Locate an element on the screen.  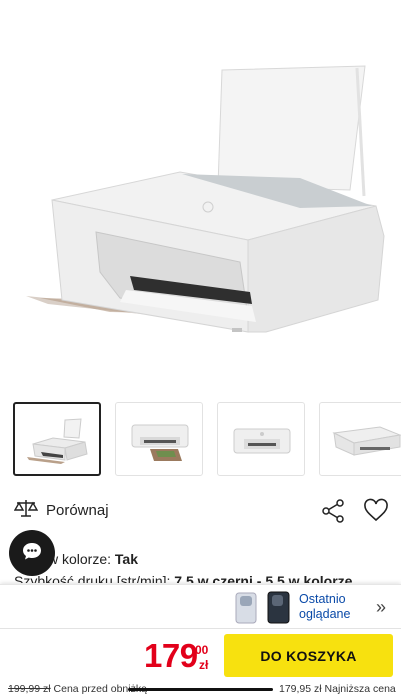
price: 179 00 zł is located at coordinates (176, 656).